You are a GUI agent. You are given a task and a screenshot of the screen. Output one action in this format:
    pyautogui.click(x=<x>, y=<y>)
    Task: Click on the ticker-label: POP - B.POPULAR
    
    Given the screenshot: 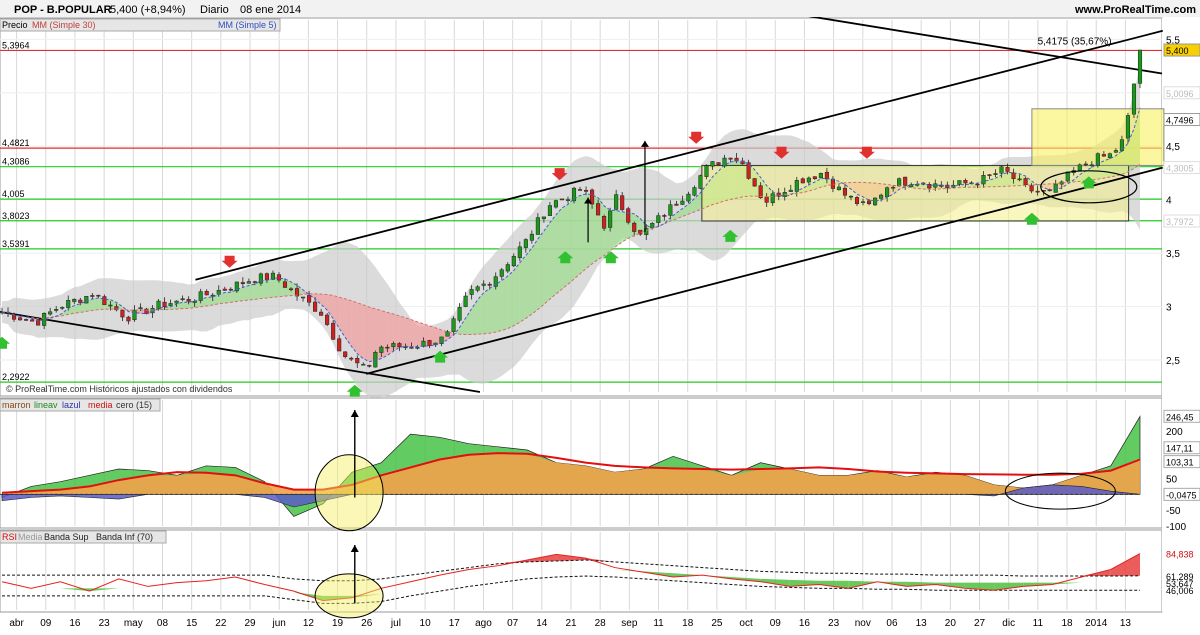 What is the action you would take?
    pyautogui.click(x=63, y=10)
    